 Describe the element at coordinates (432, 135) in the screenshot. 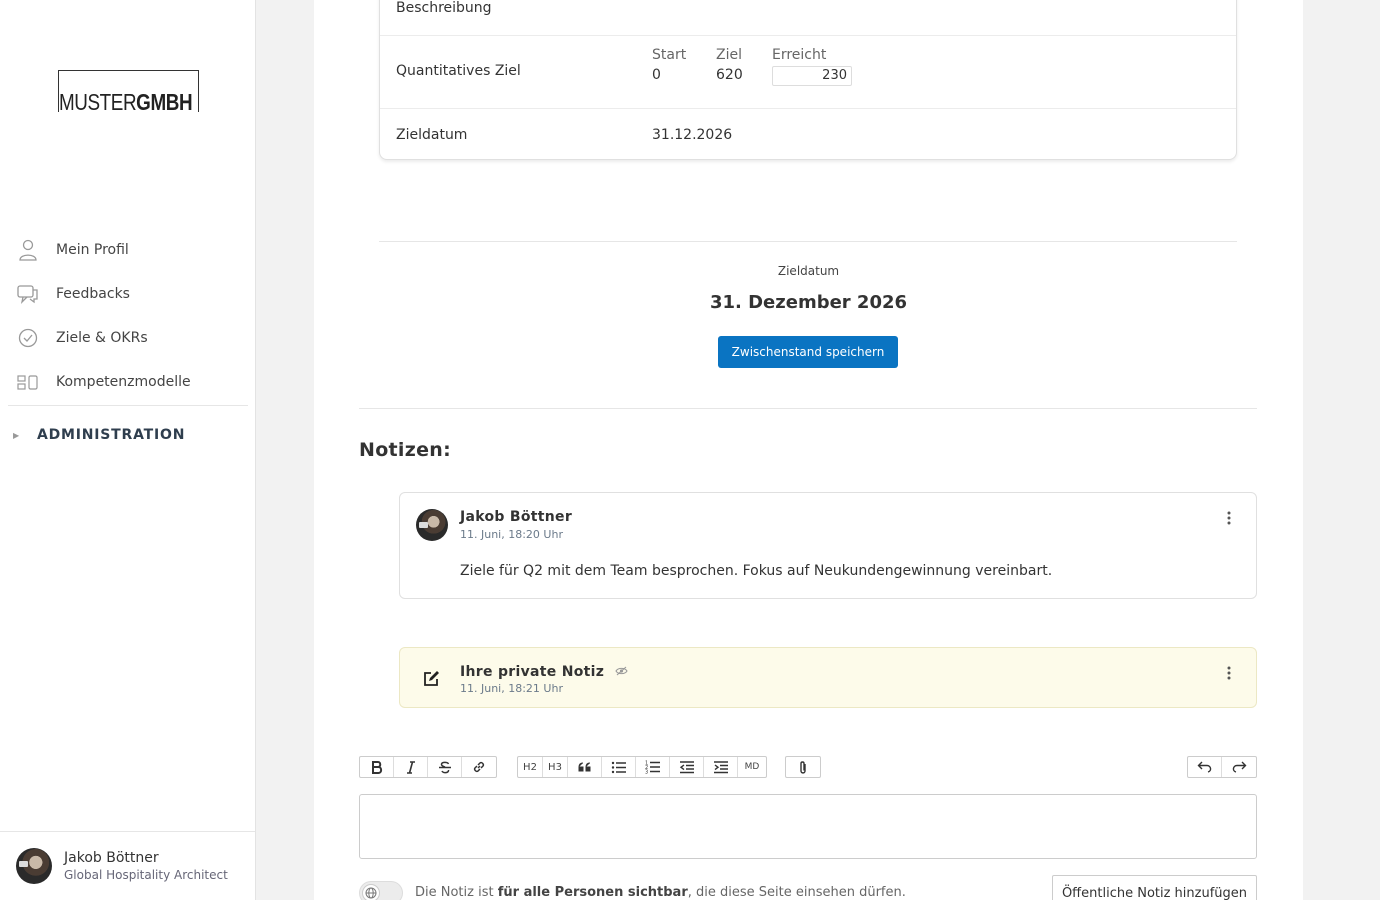

I see `due-date-label: Zieldatum` at that location.